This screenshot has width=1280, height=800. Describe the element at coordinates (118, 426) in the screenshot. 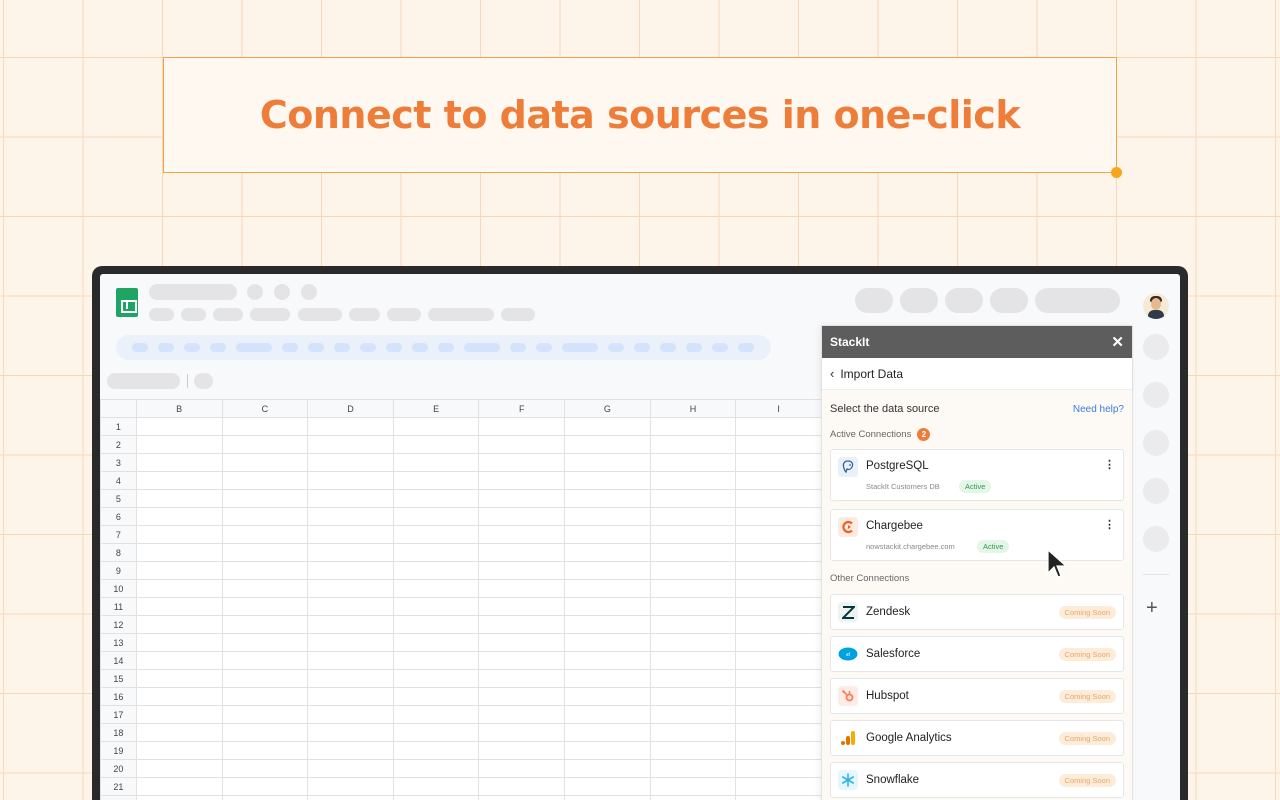

I see `row-header: 1` at that location.